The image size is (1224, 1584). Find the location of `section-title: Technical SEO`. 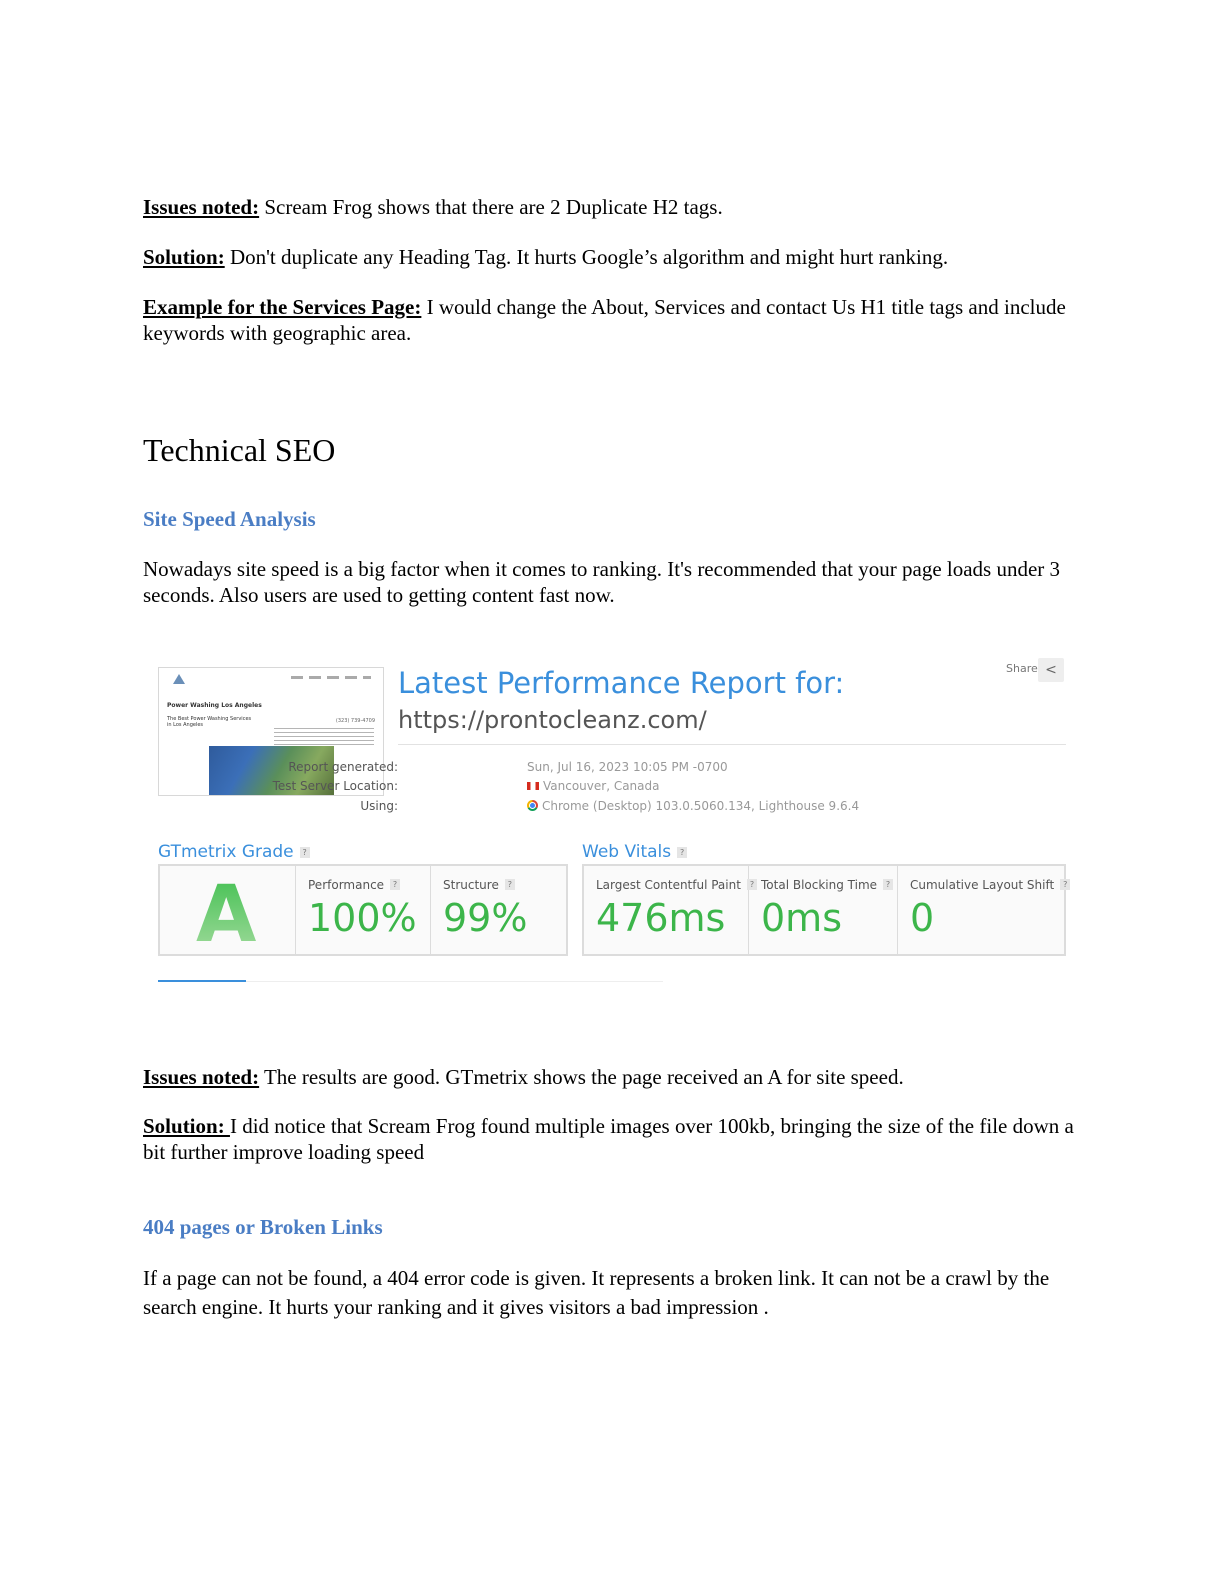

section-title: Technical SEO is located at coordinates (239, 450).